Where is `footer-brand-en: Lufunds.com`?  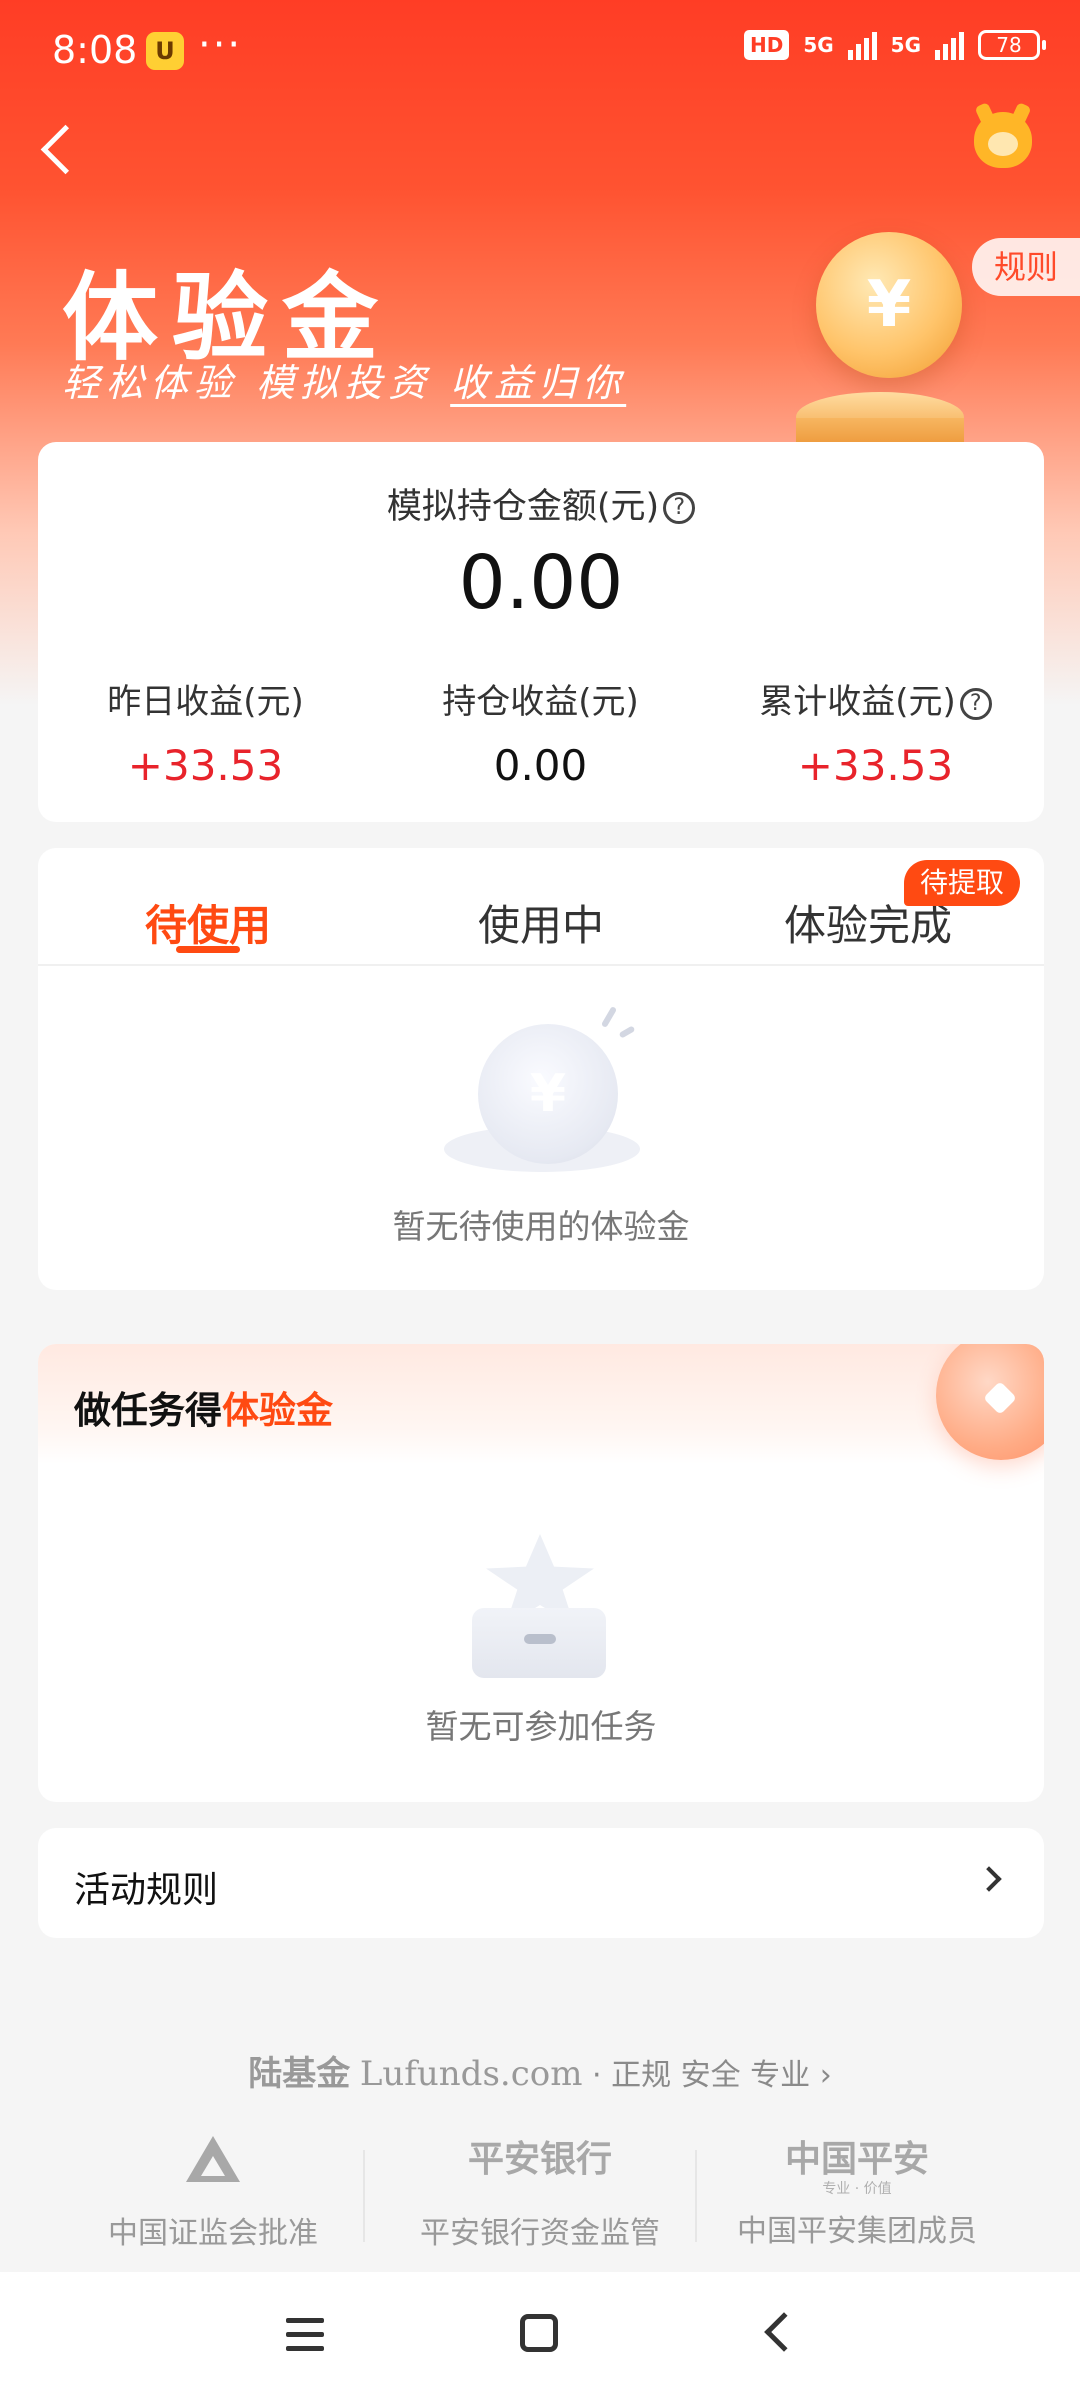 footer-brand-en: Lufunds.com is located at coordinates (471, 2074).